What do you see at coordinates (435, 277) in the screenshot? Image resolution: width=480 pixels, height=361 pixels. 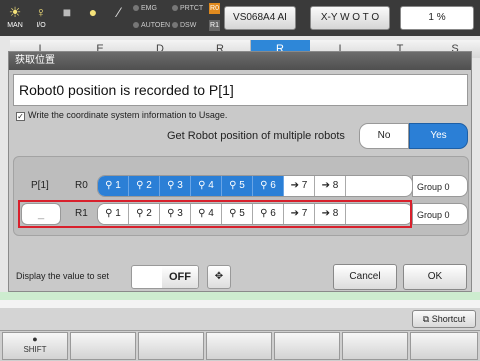 I see `ok-button: OK` at bounding box center [435, 277].